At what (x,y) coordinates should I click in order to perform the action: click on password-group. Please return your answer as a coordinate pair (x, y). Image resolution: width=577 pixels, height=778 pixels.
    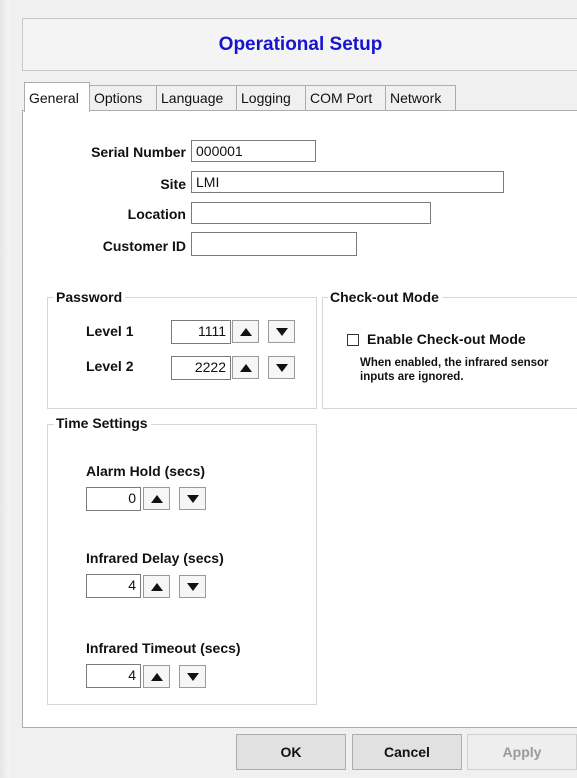
    Looking at the image, I should click on (182, 353).